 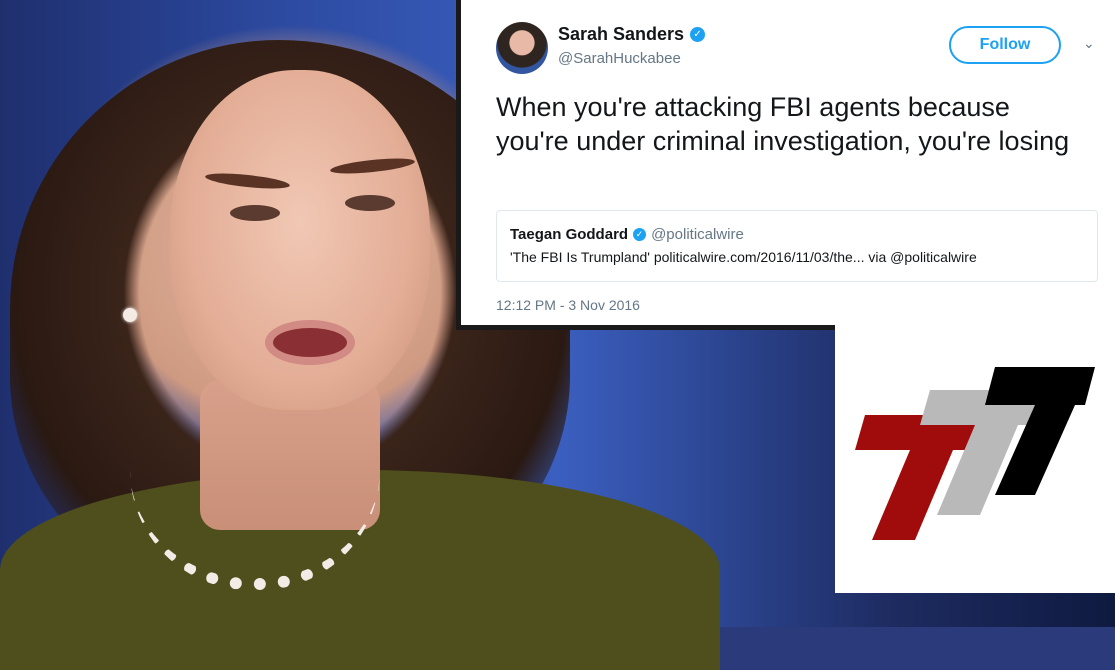 What do you see at coordinates (621, 34) in the screenshot?
I see `author-name: Sarah Sanders` at bounding box center [621, 34].